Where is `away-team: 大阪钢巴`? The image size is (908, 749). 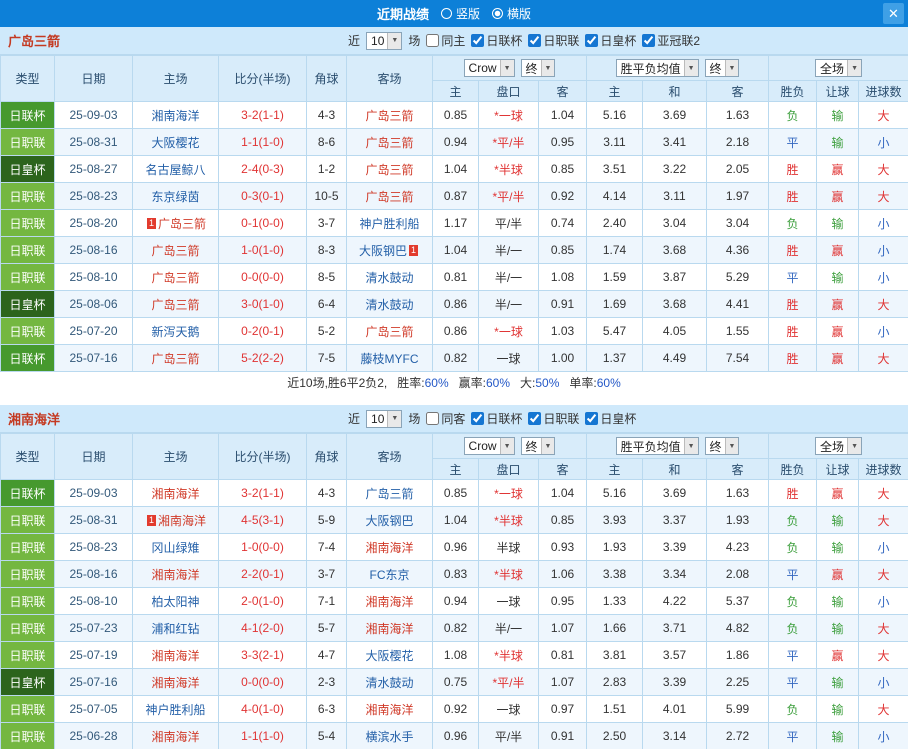
away-team: 大阪钢巴 is located at coordinates (389, 520).